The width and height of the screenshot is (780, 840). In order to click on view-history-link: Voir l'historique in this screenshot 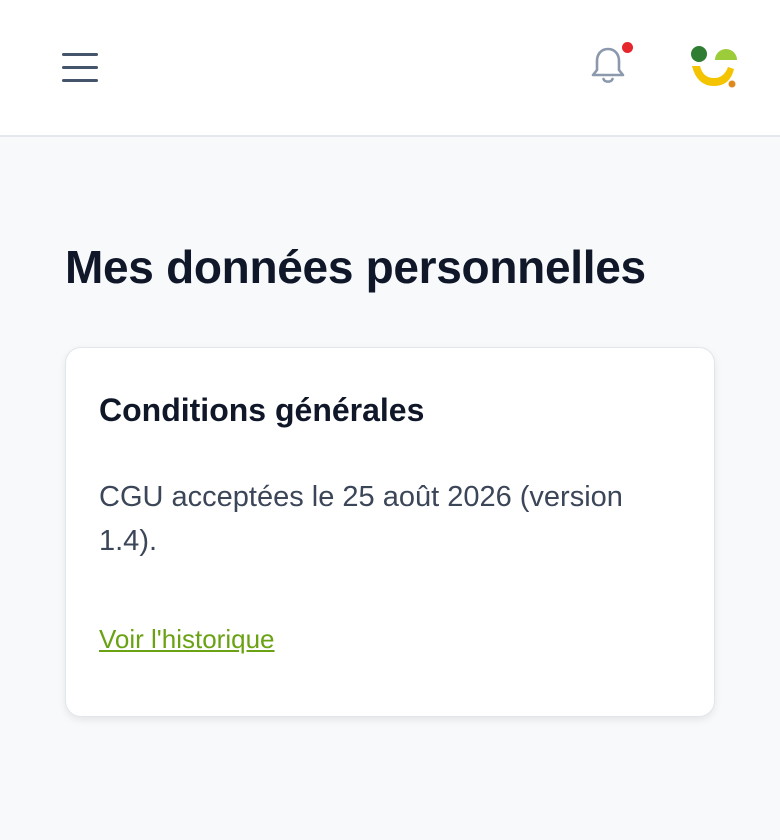, I will do `click(187, 639)`.